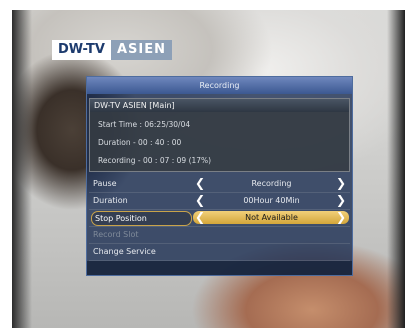  I want to click on duration-info: Duration - 00 : 40 : 00, so click(140, 142).